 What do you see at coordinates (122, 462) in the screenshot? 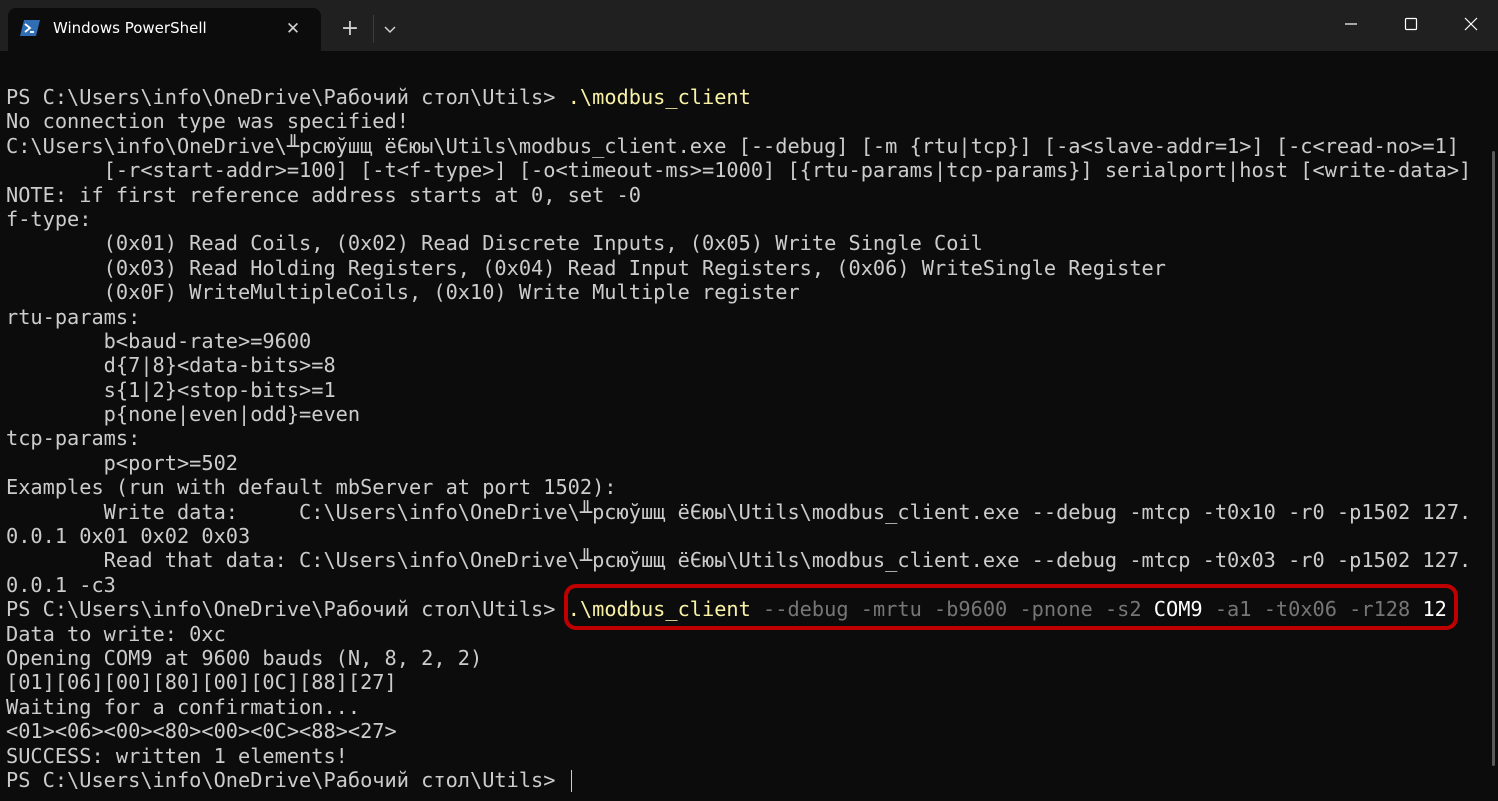
I see `output-line: p<port>=502` at bounding box center [122, 462].